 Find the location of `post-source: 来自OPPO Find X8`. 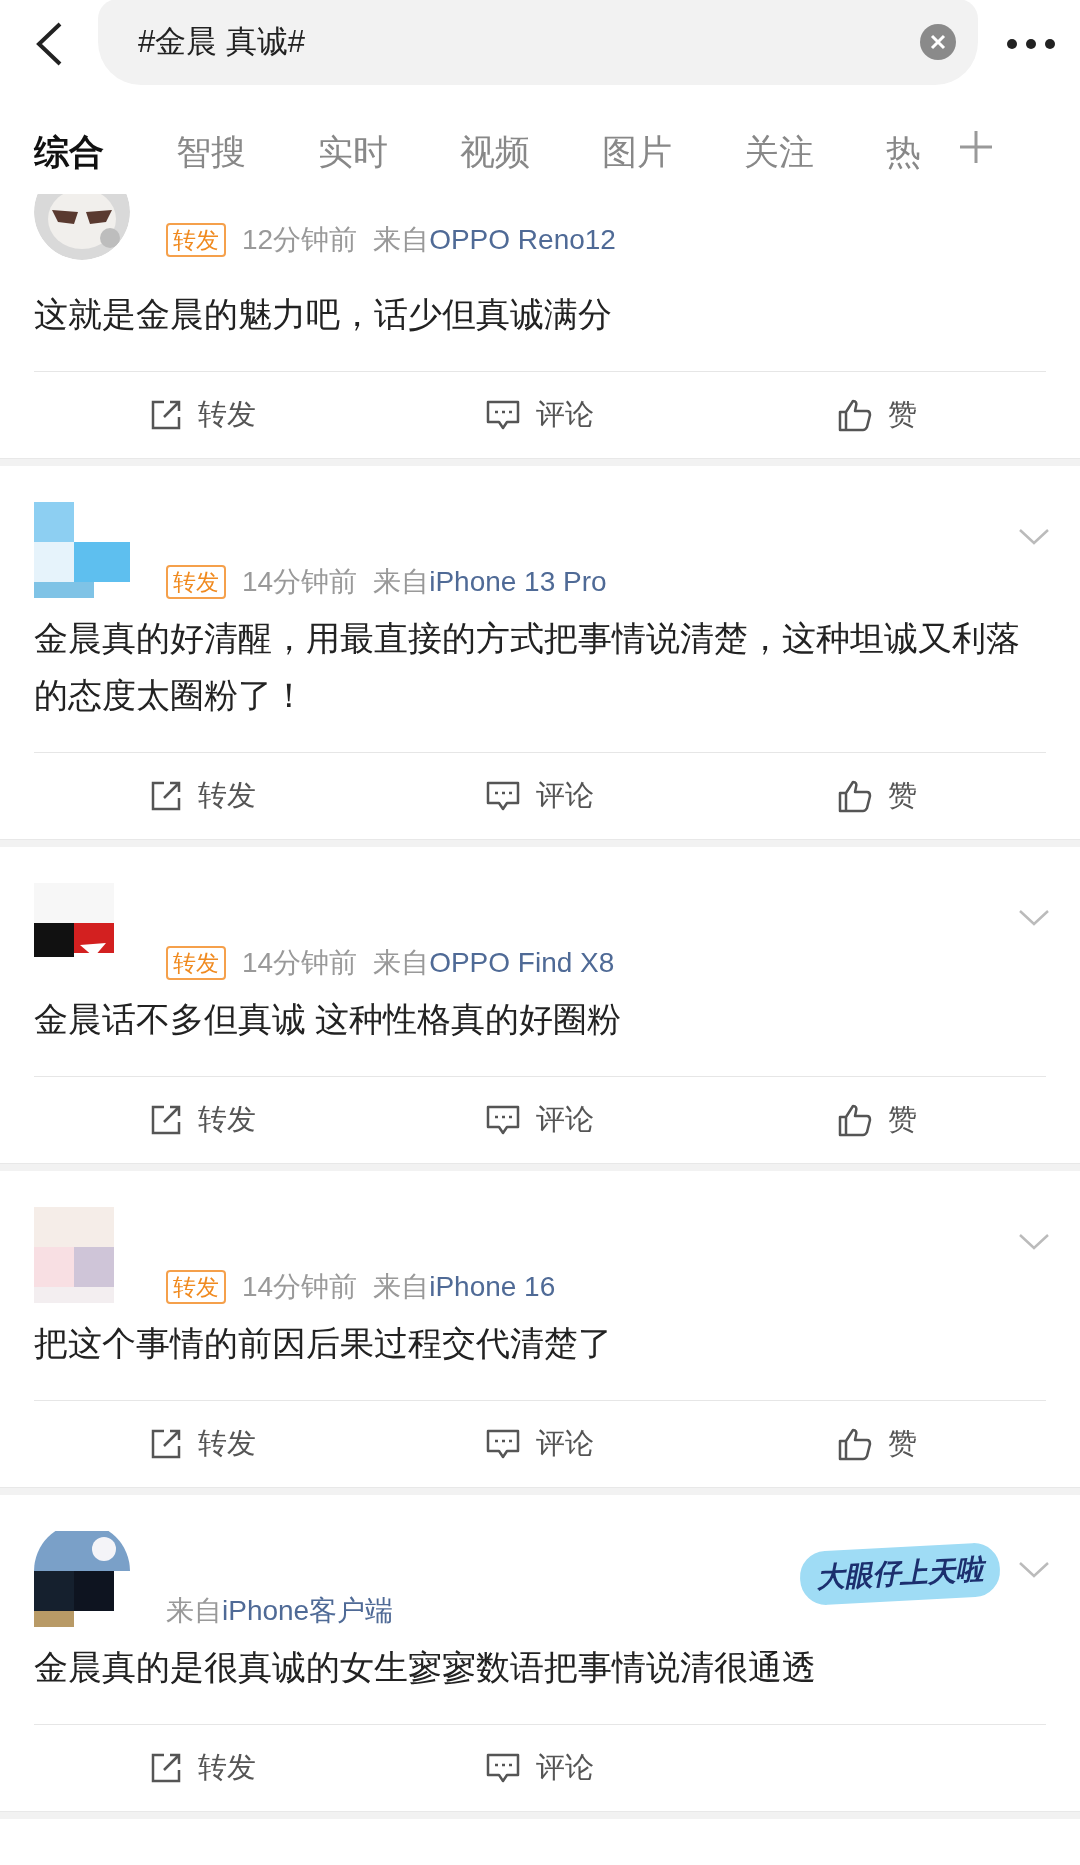

post-source: 来自OPPO Find X8 is located at coordinates (494, 963).